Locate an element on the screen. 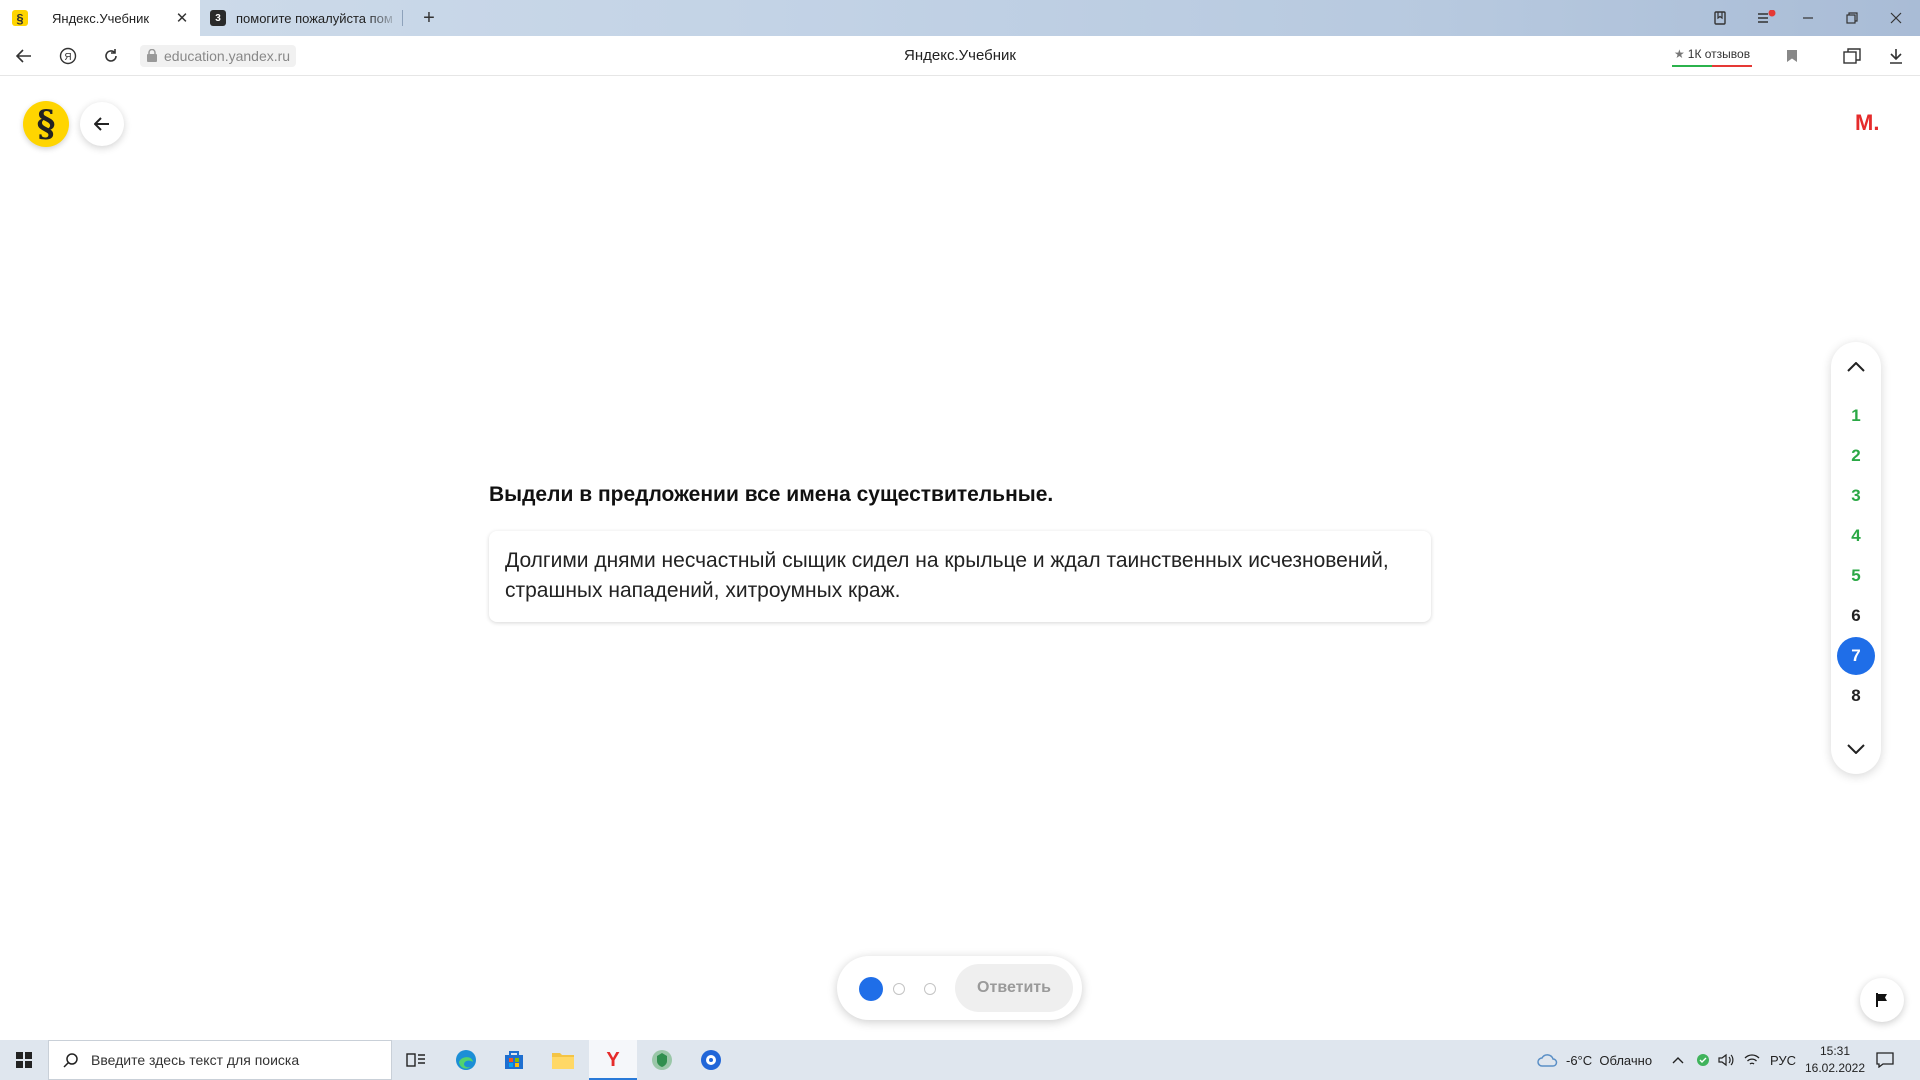 Image resolution: width=1920 pixels, height=1080 pixels. tab-title: Яндекс.Учебник is located at coordinates (101, 18).